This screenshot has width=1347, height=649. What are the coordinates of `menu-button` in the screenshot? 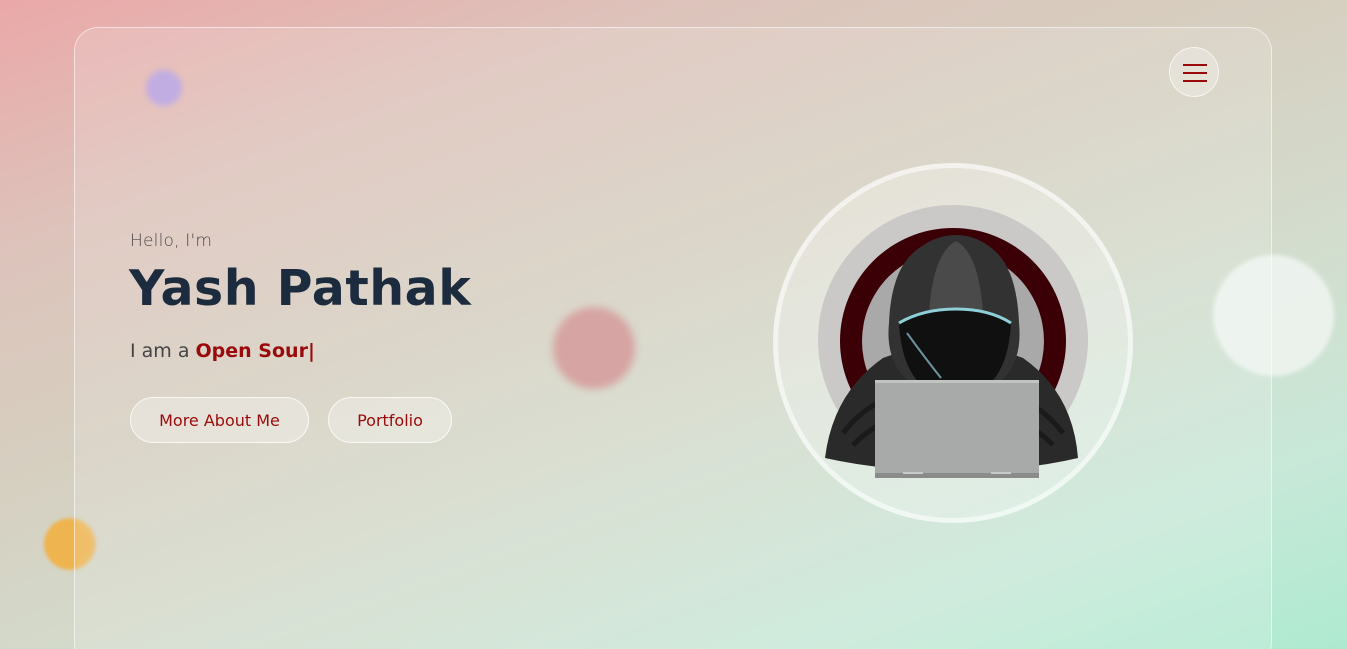 It's located at (1194, 72).